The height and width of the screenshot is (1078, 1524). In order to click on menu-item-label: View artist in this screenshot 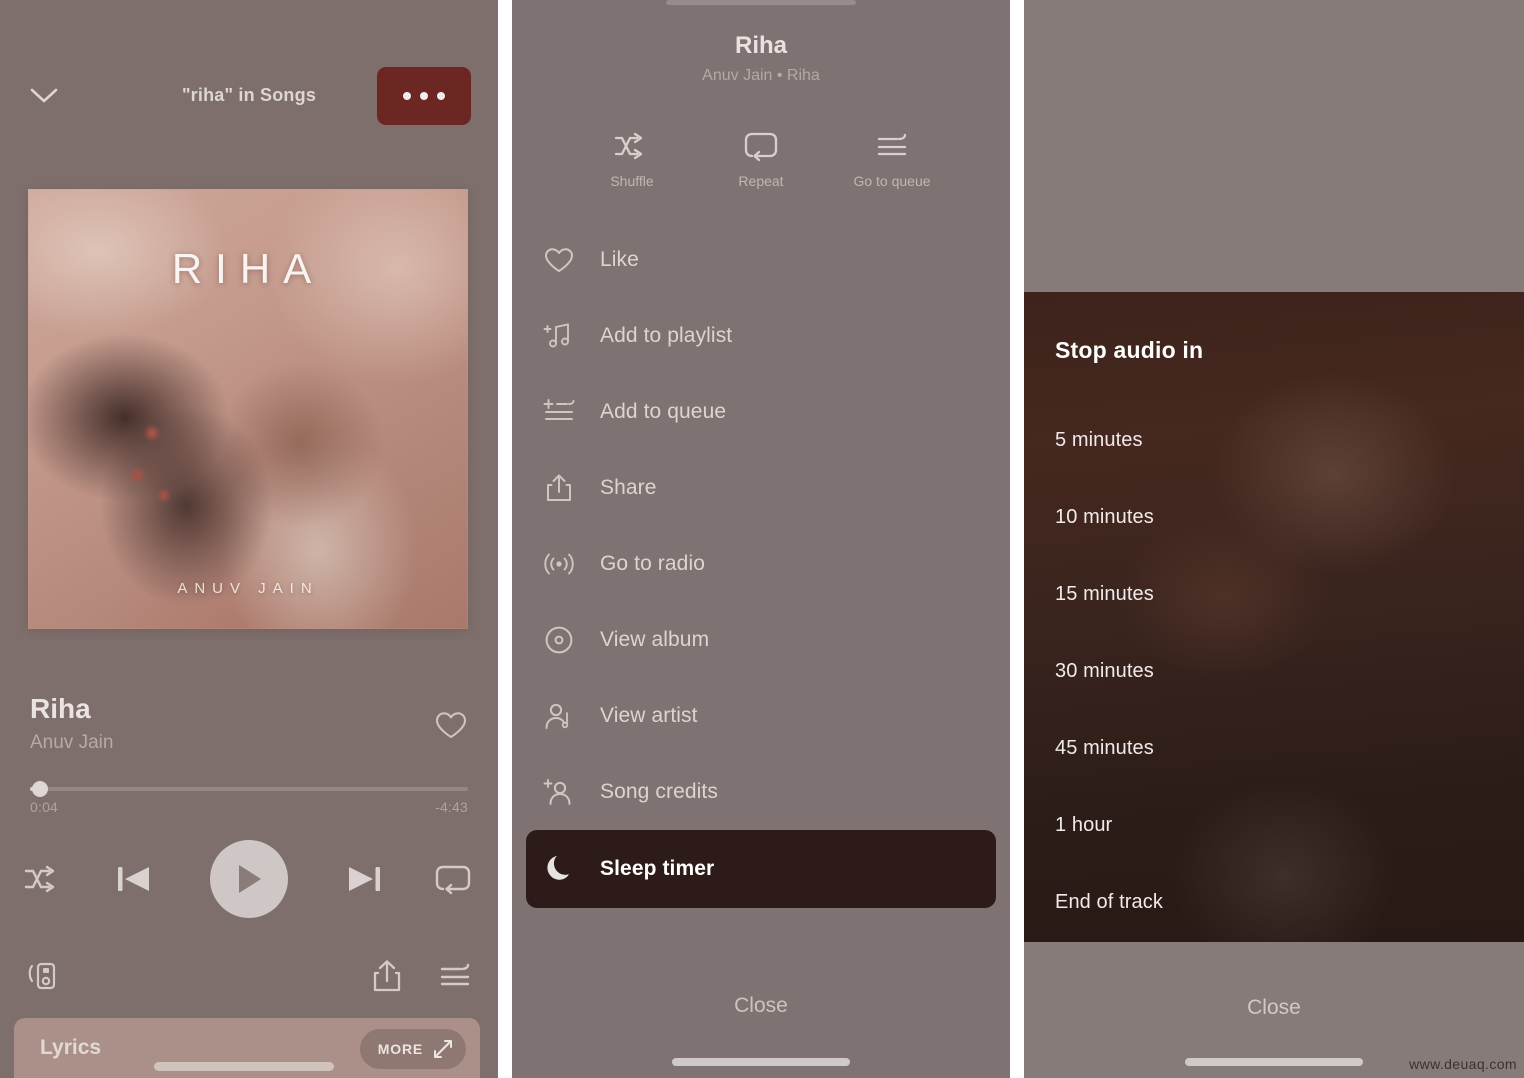, I will do `click(649, 715)`.